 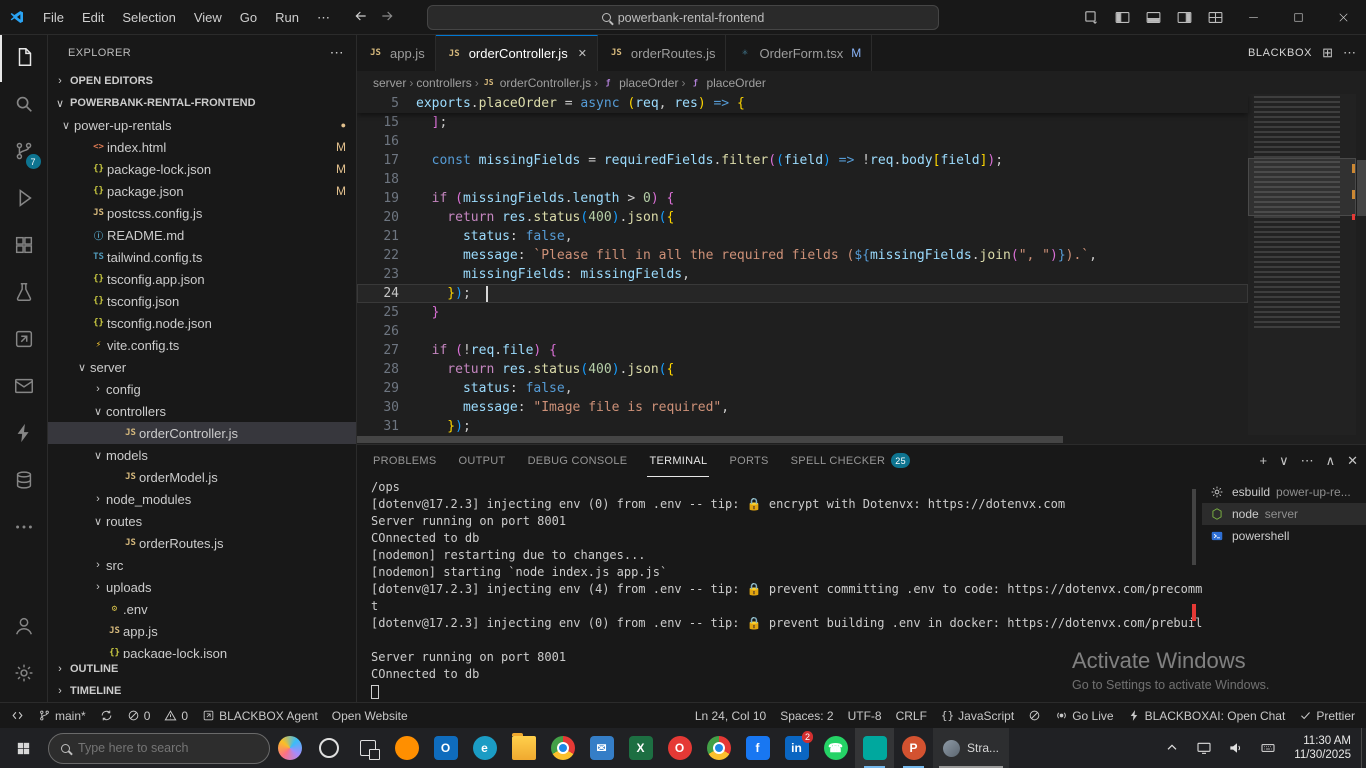 What do you see at coordinates (482, 461) in the screenshot?
I see `panel-tab-output: OUTPUT` at bounding box center [482, 461].